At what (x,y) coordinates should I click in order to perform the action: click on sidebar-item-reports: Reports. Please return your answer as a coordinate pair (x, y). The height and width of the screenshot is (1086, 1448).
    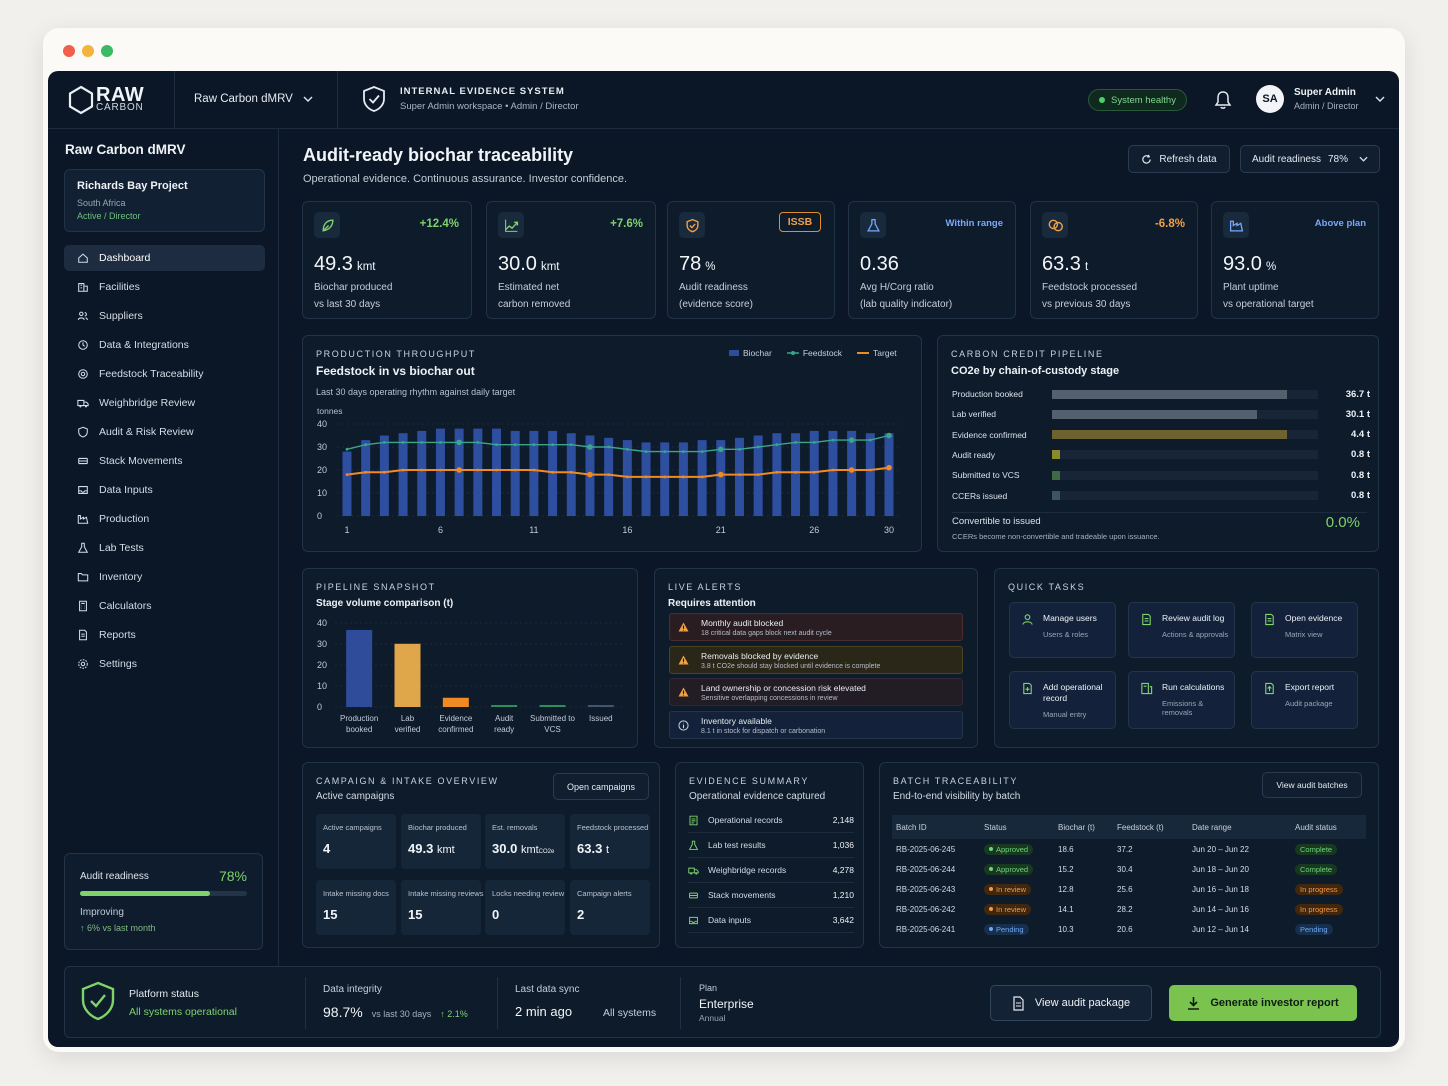
    Looking at the image, I should click on (164, 635).